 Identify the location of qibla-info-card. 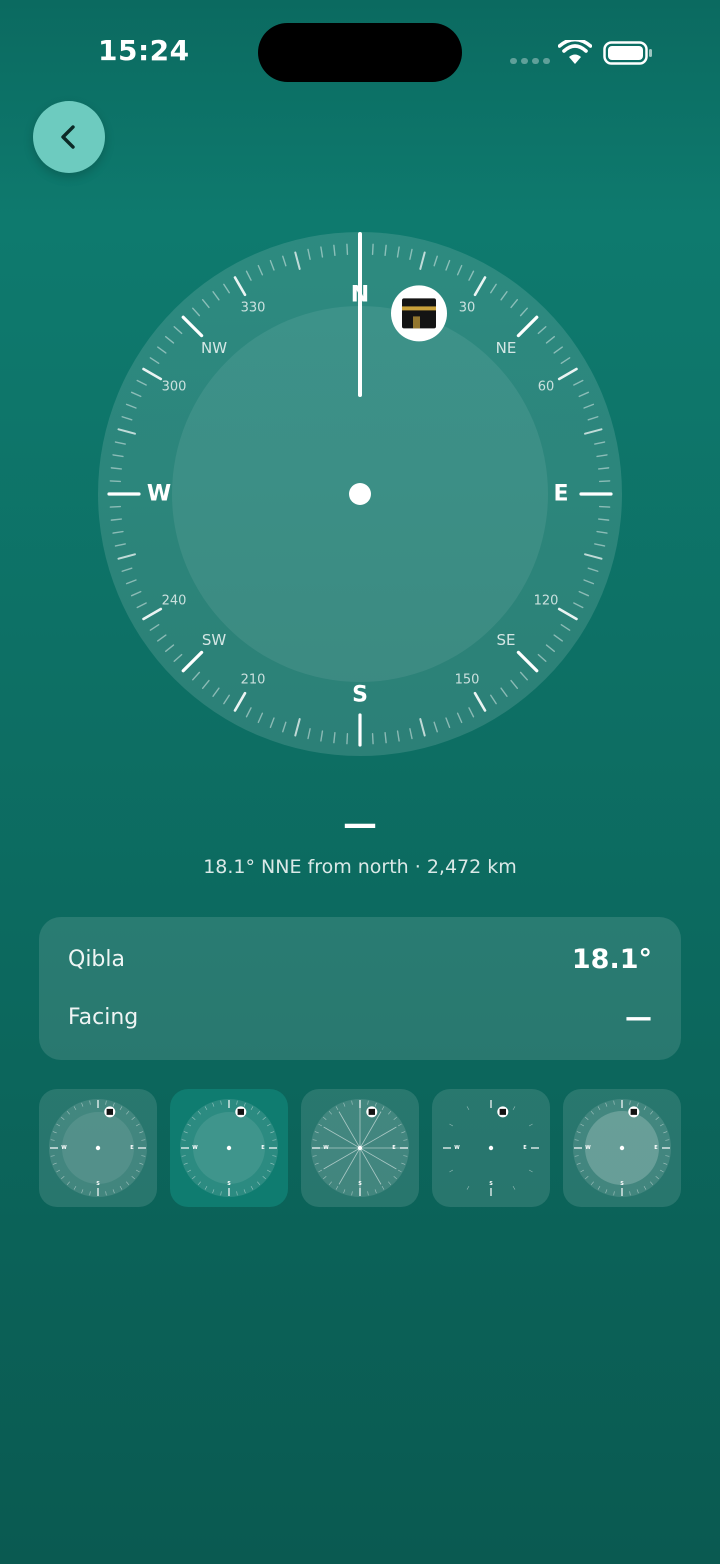
(360, 988).